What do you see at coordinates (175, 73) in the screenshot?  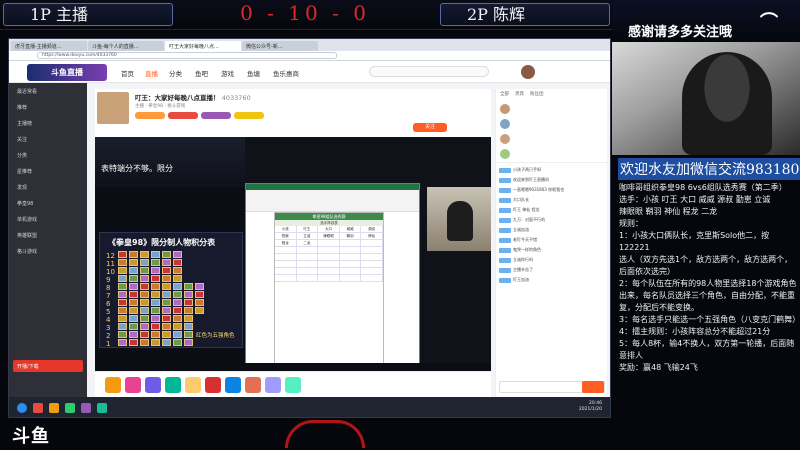 I see `nav-category: 分类` at bounding box center [175, 73].